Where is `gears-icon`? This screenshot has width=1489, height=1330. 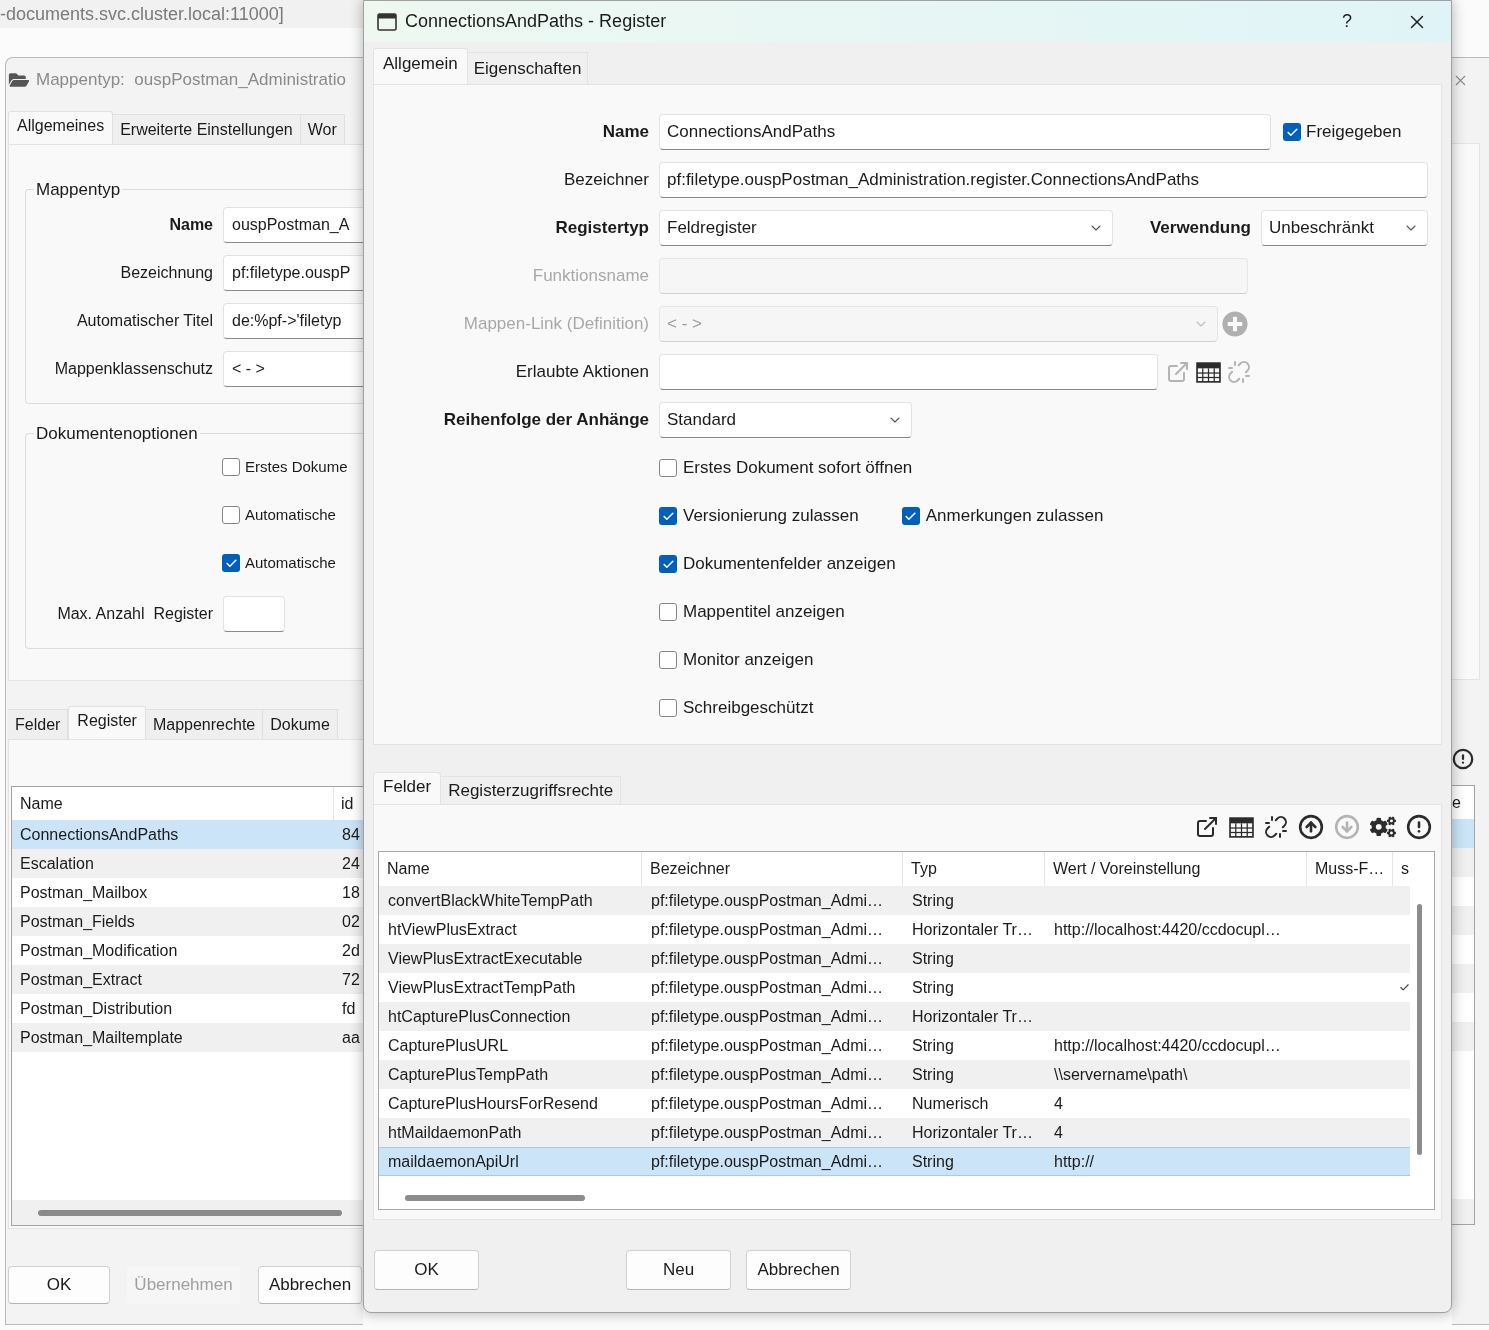
gears-icon is located at coordinates (1383, 827).